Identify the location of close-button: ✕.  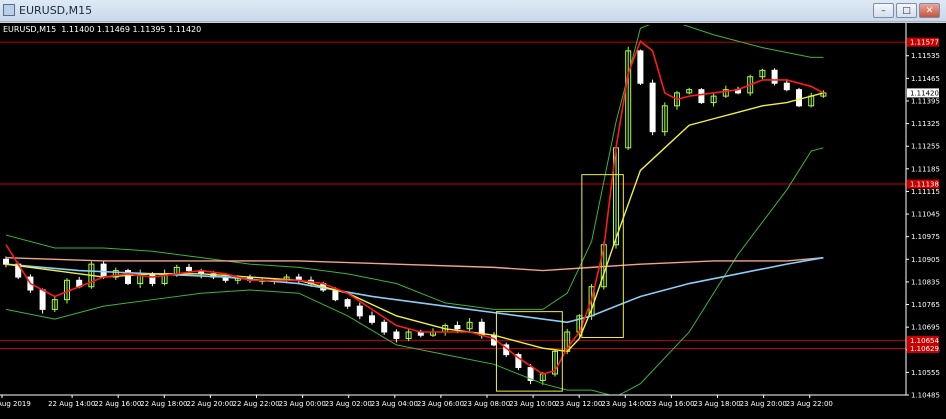
(929, 10).